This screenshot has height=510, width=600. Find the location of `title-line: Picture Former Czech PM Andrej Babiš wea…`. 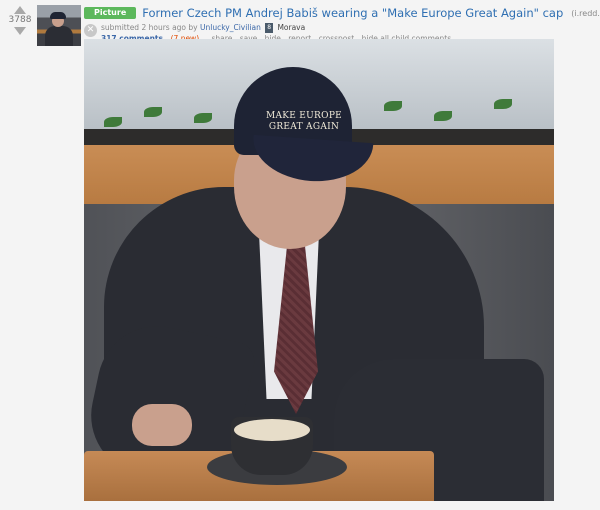

title-line: Picture Former Czech PM Andrej Babiš wea… is located at coordinates (342, 13).